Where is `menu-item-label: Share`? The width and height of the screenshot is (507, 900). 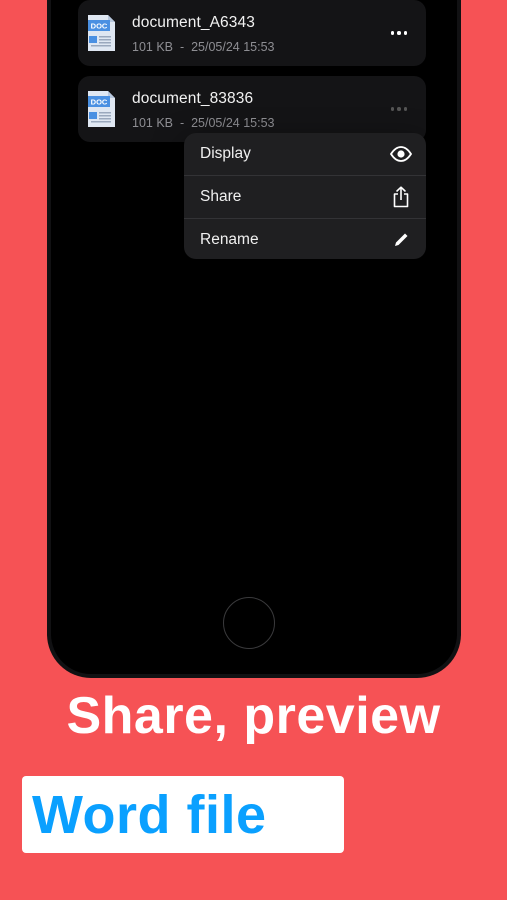
menu-item-label: Share is located at coordinates (221, 196).